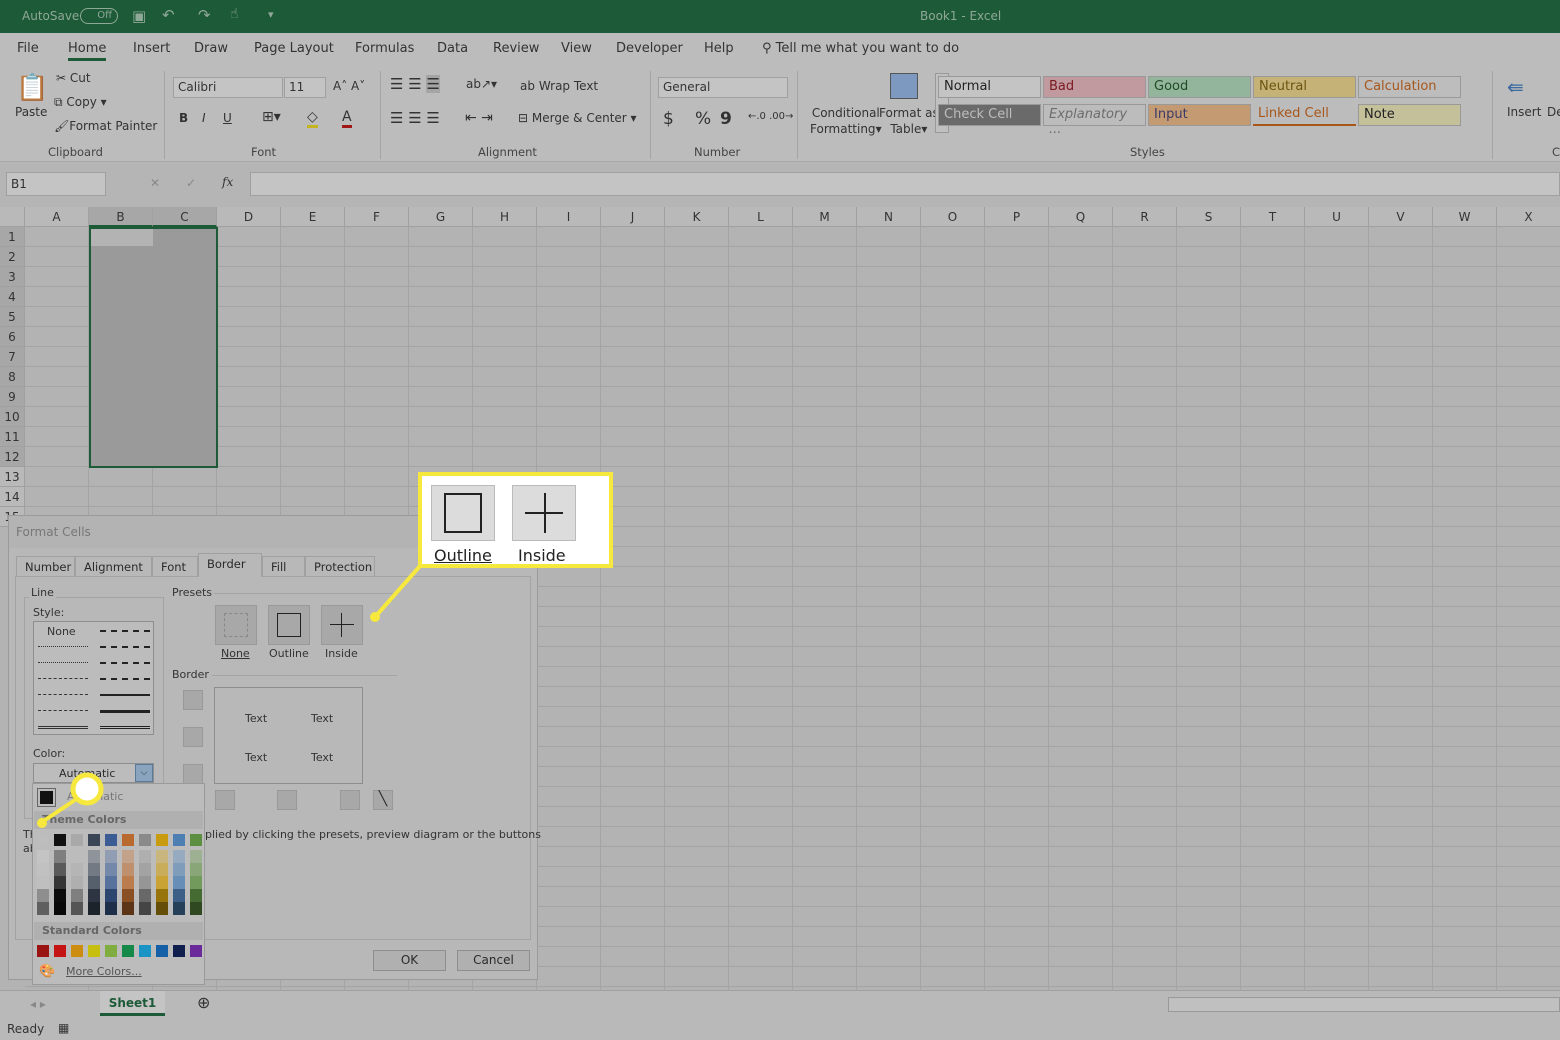 Image resolution: width=1560 pixels, height=1040 pixels. What do you see at coordinates (229, 696) in the screenshot?
I see `callout-lines` at bounding box center [229, 696].